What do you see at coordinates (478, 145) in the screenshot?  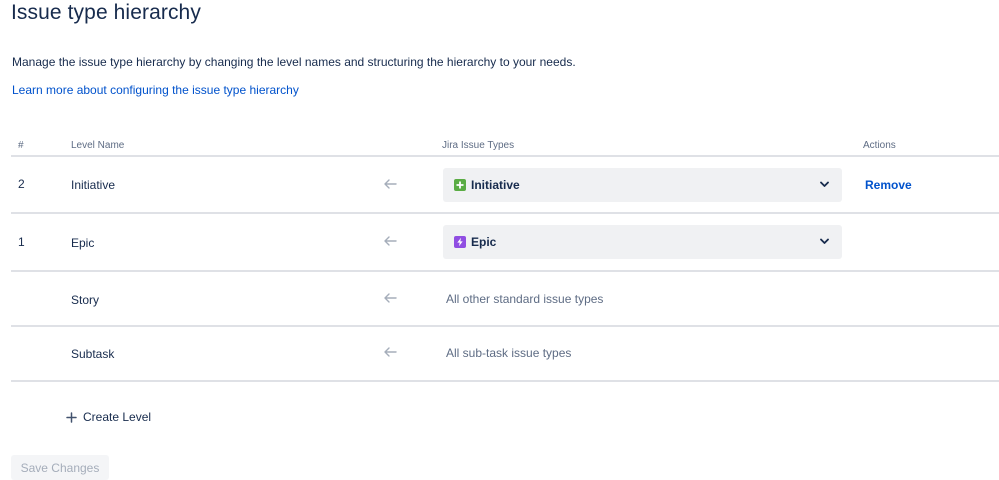 I see `header-issue-types: Jira Issue Types` at bounding box center [478, 145].